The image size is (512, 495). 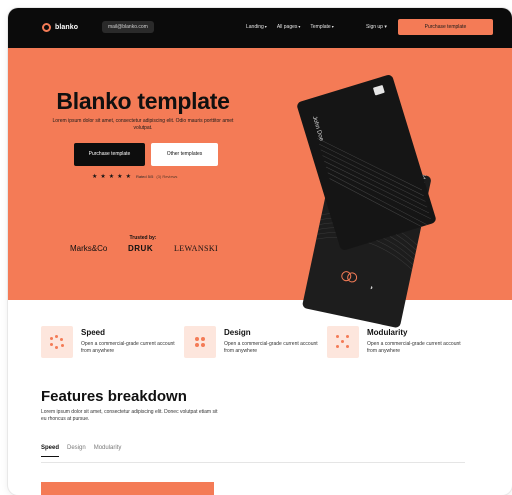 What do you see at coordinates (376, 27) in the screenshot?
I see `sign-up-link: Sign up ▾` at bounding box center [376, 27].